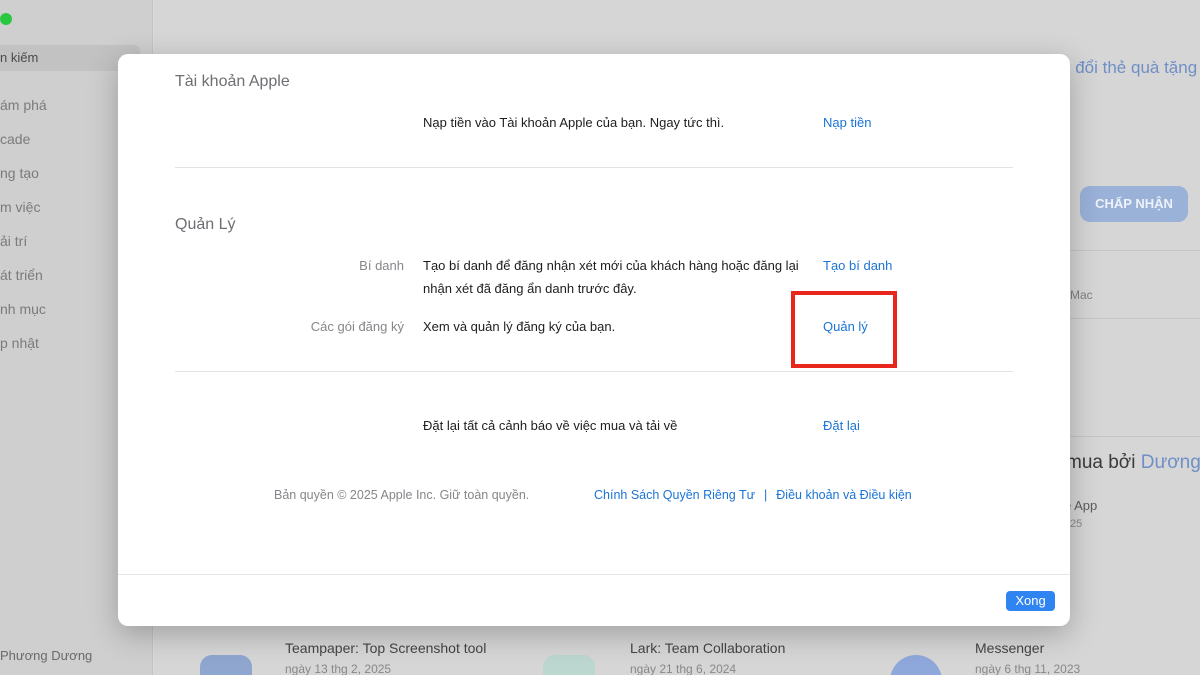 The image size is (1200, 675). I want to click on sidebar-item-categories: nh mục, so click(23, 313).